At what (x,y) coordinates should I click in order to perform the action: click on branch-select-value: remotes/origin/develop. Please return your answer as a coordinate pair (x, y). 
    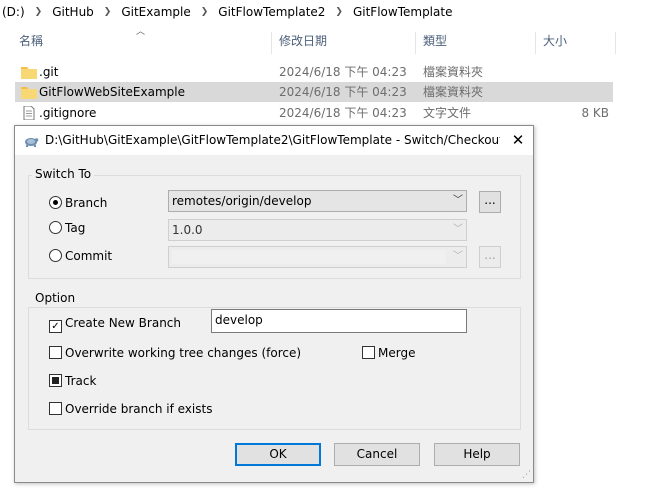
    Looking at the image, I should click on (242, 201).